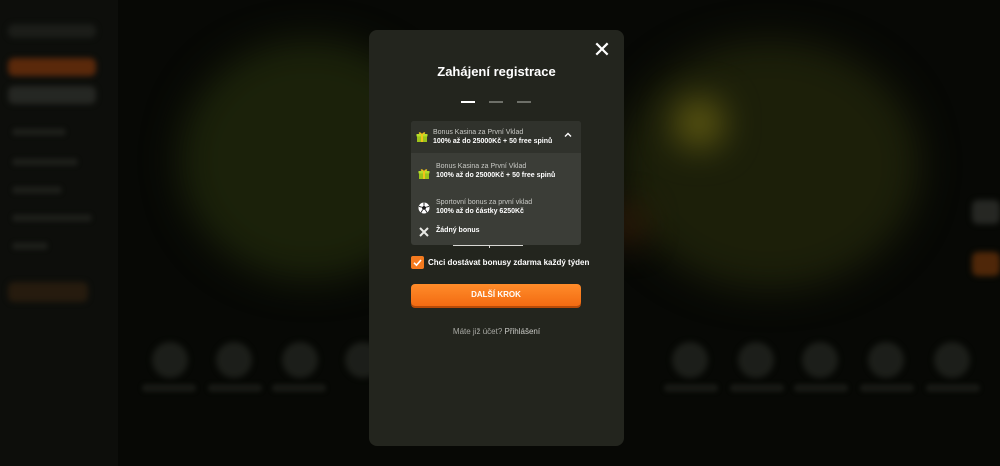  Describe the element at coordinates (496, 233) in the screenshot. I see `bonus-option-none: Žádný bonus` at that location.